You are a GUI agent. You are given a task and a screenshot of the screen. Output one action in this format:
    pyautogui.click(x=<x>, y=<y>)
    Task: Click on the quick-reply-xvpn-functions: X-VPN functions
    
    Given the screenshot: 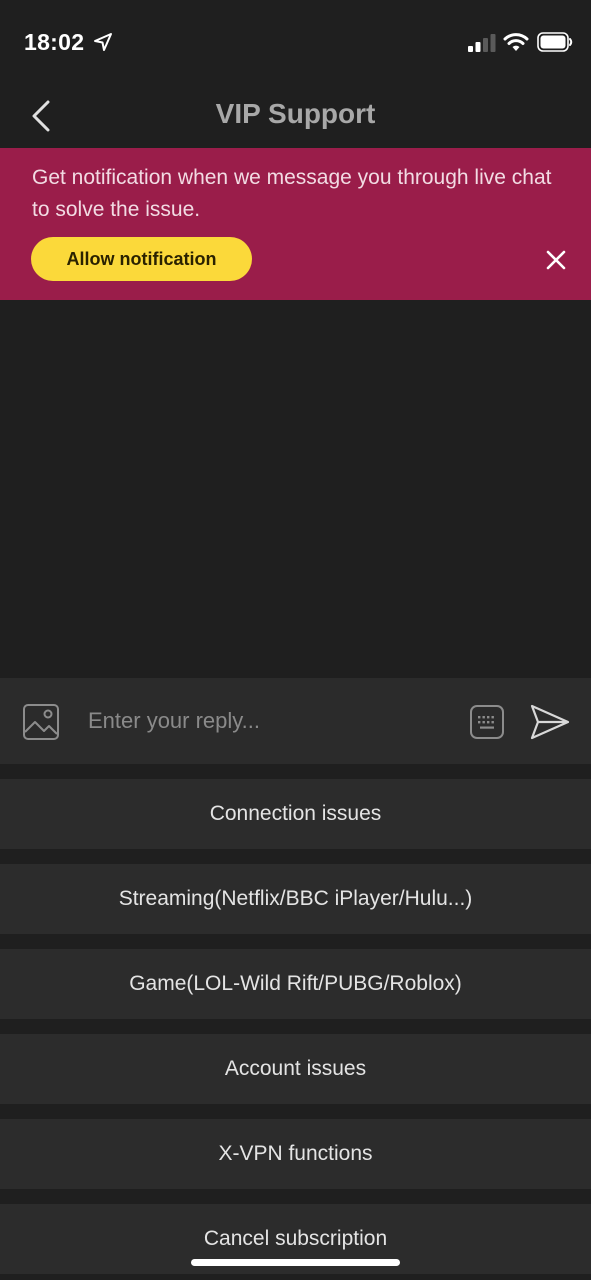 What is the action you would take?
    pyautogui.click(x=295, y=1154)
    